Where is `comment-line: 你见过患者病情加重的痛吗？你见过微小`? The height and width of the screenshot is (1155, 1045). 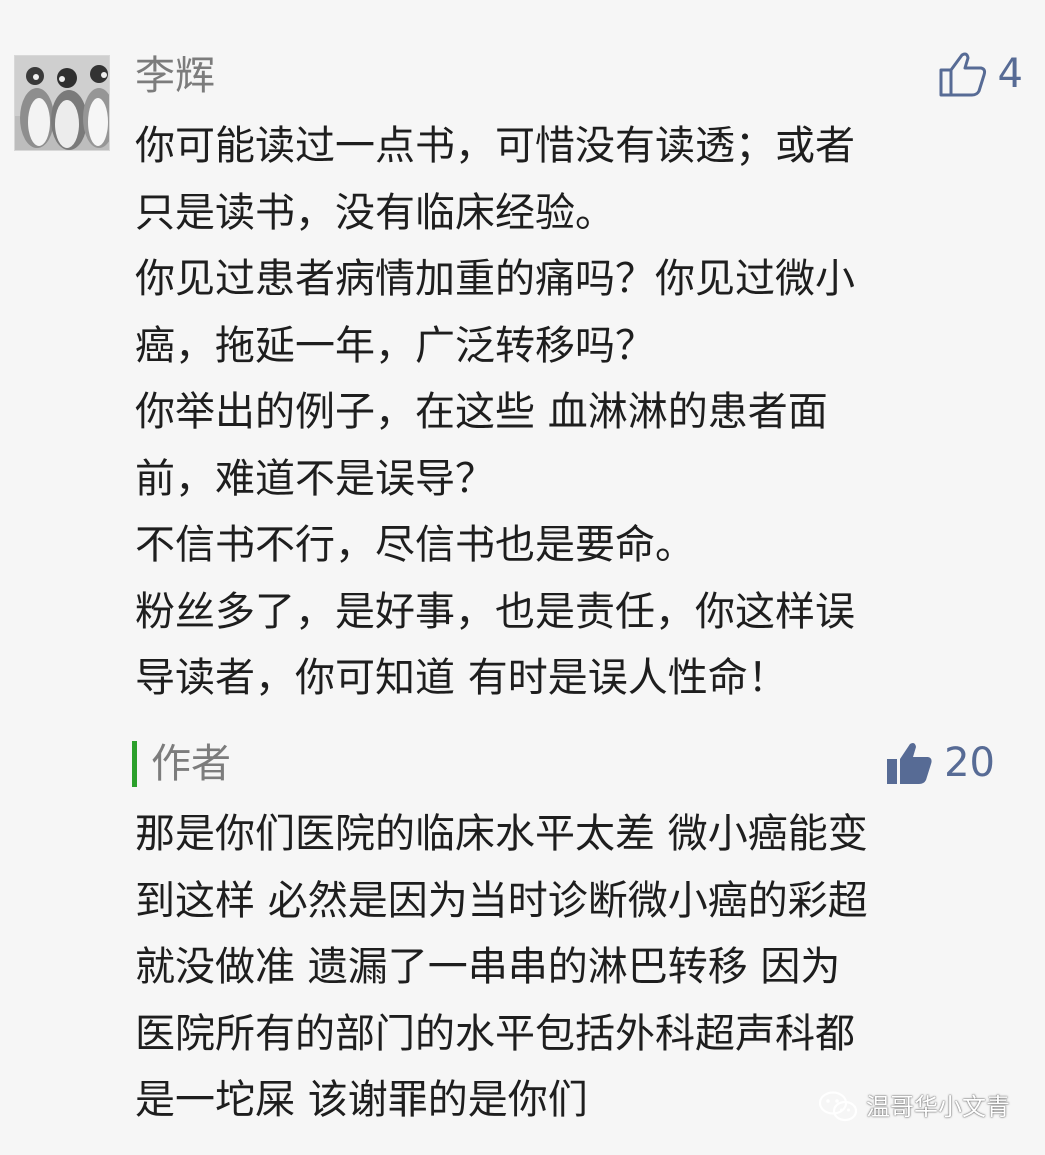 comment-line: 你见过患者病情加重的痛吗？你见过微小 is located at coordinates (495, 279).